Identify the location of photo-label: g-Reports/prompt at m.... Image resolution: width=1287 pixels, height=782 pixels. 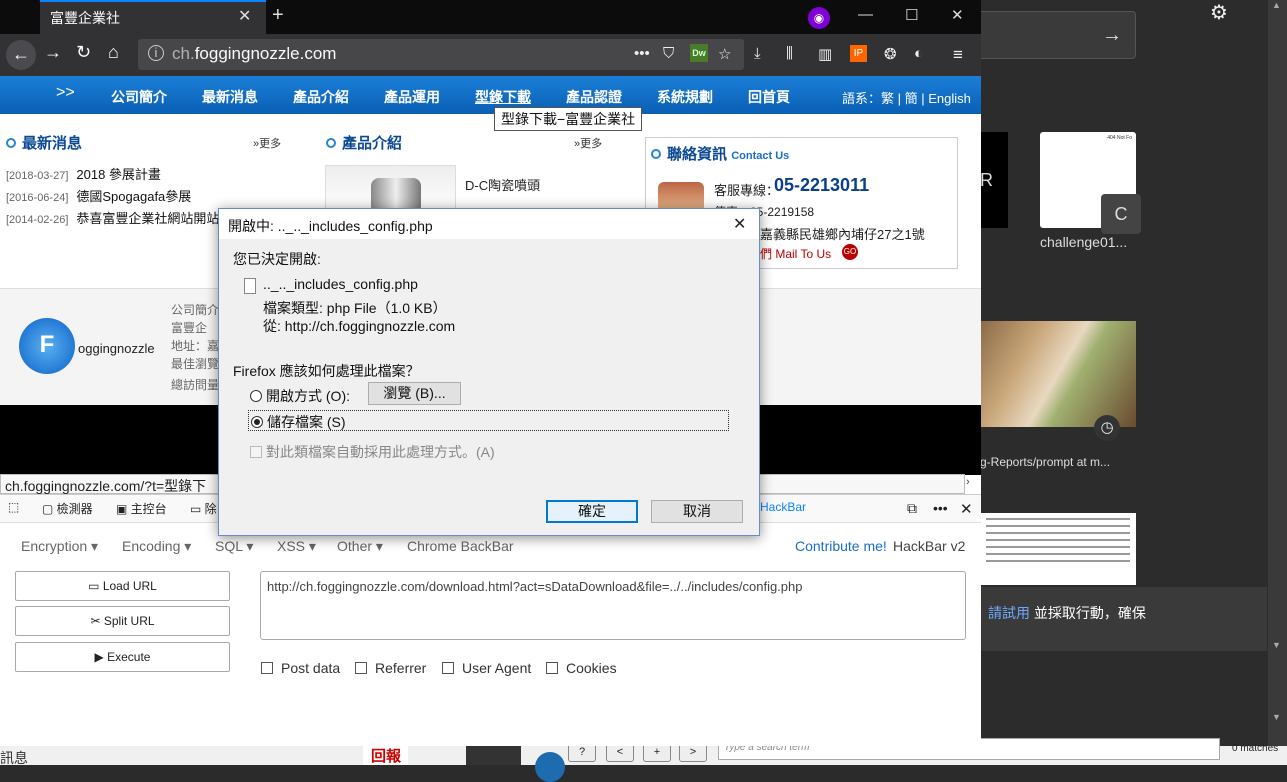
(1045, 462).